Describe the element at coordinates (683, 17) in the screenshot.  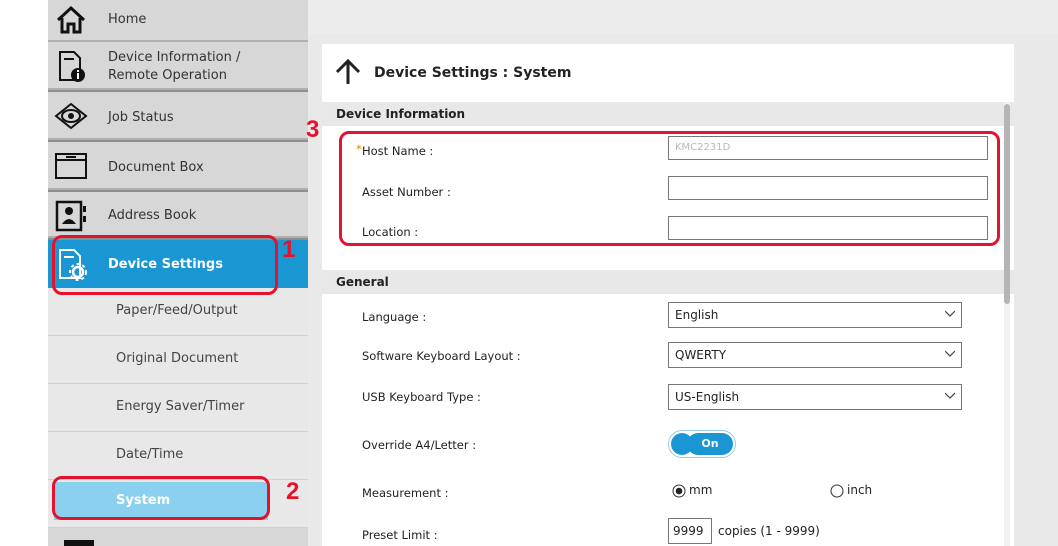
I see `top-band` at that location.